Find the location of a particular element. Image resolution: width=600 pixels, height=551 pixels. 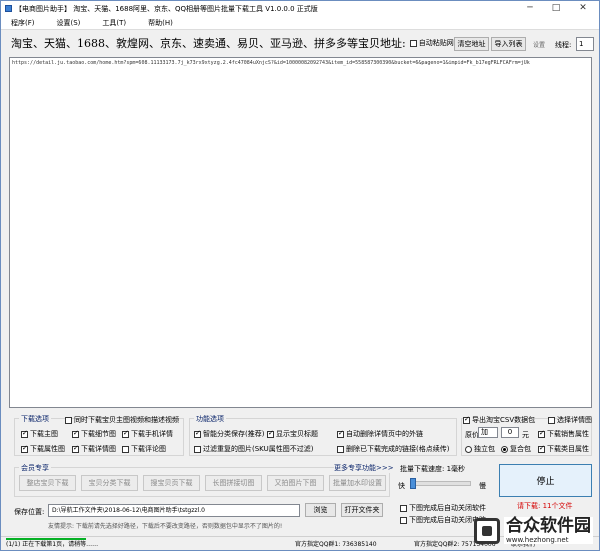

filter-dup-option: 过滤重复的图片(SKU属性图不过滤) is located at coordinates (253, 449).